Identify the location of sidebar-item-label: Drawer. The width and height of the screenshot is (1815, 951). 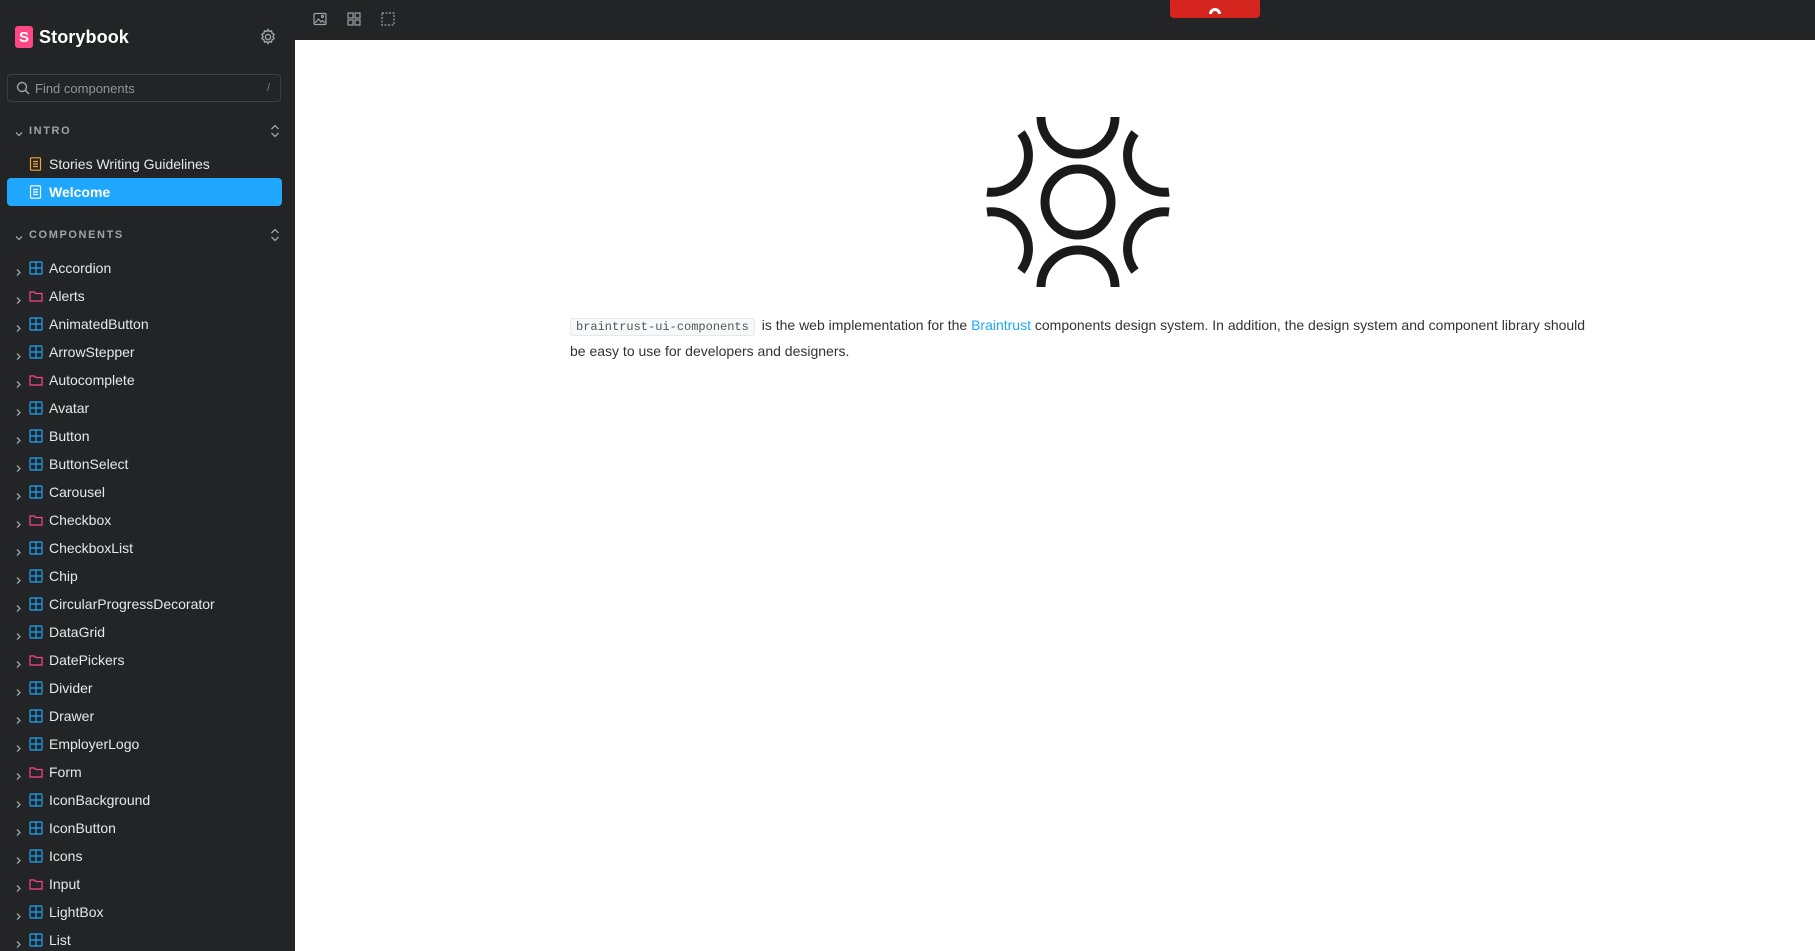
(72, 716).